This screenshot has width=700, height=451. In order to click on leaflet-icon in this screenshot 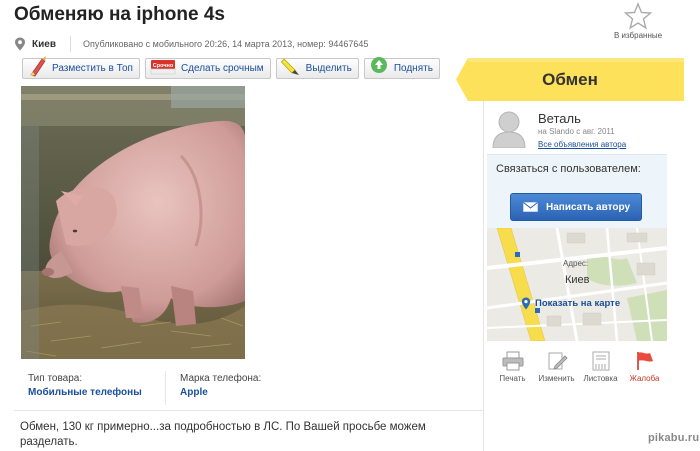, I will do `click(600, 361)`.